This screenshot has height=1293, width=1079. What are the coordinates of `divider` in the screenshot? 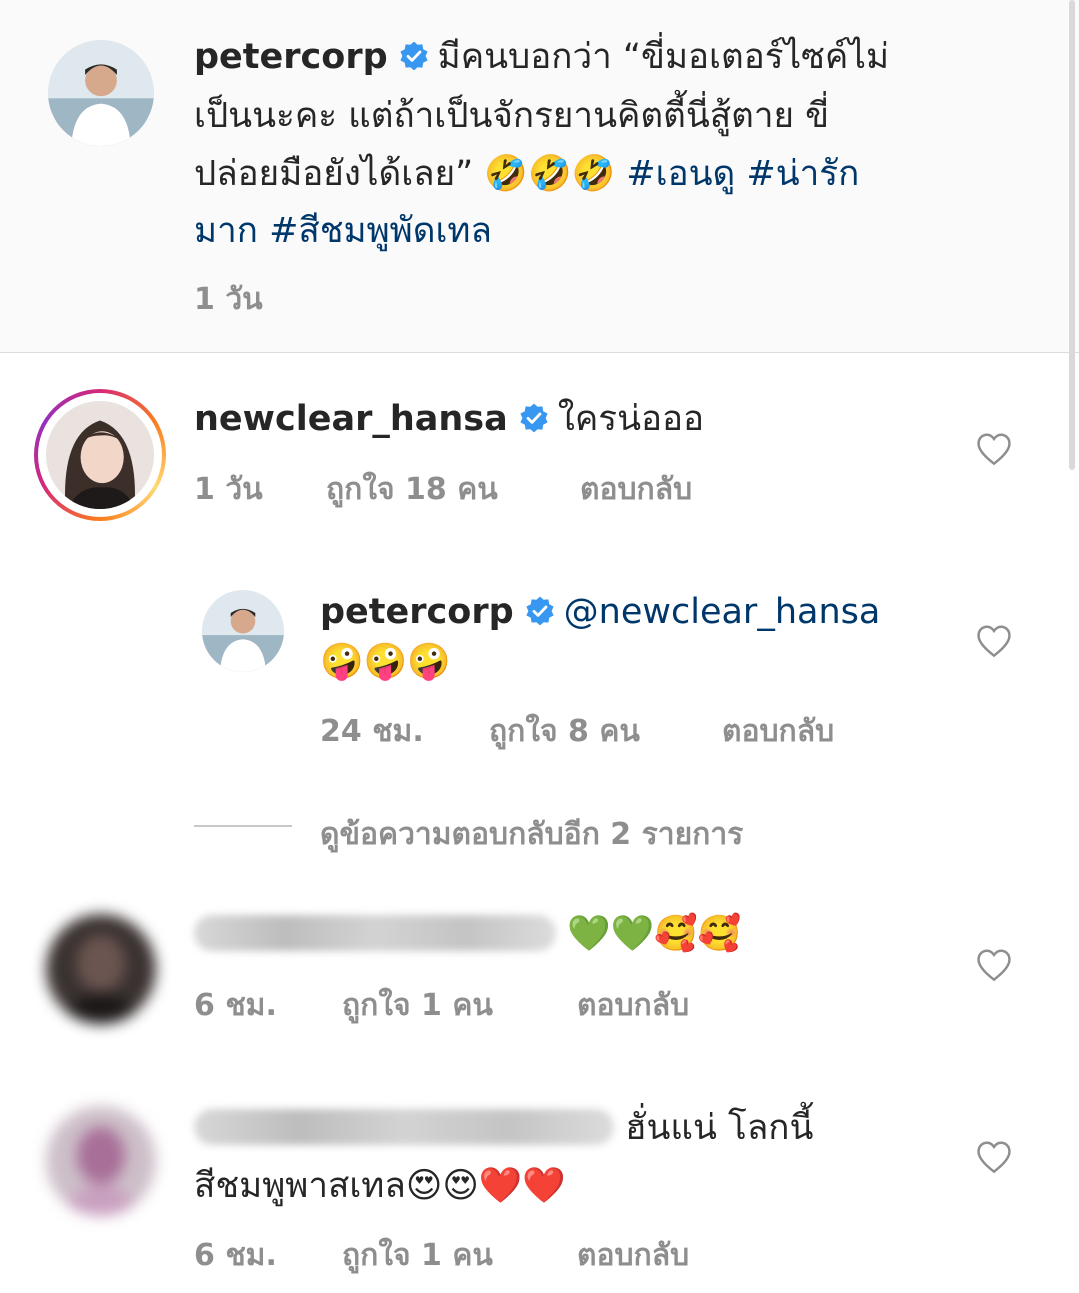 It's located at (539, 352).